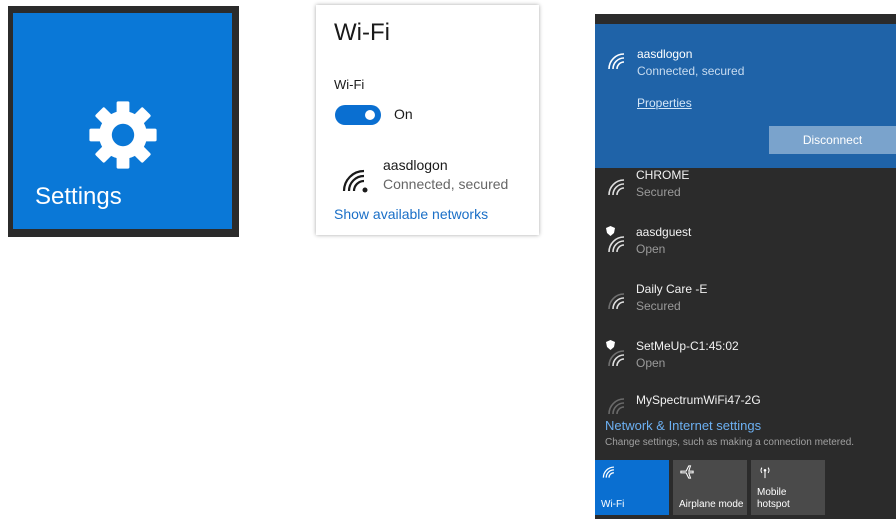 This screenshot has width=896, height=519. What do you see at coordinates (663, 175) in the screenshot?
I see `network-name: CHROME` at bounding box center [663, 175].